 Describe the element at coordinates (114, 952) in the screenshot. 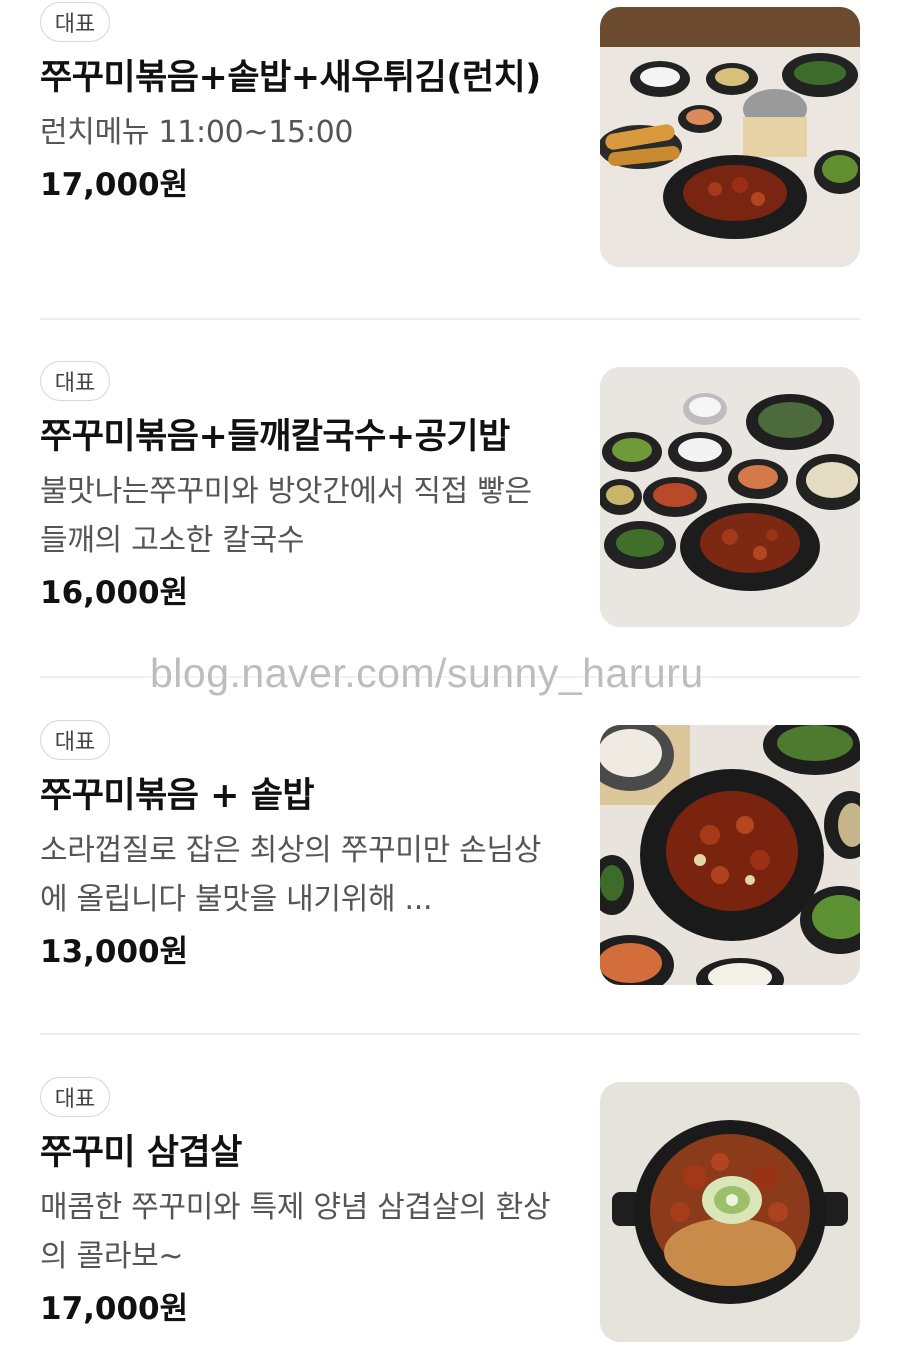

I see `menu-item-price: 13,000원` at that location.